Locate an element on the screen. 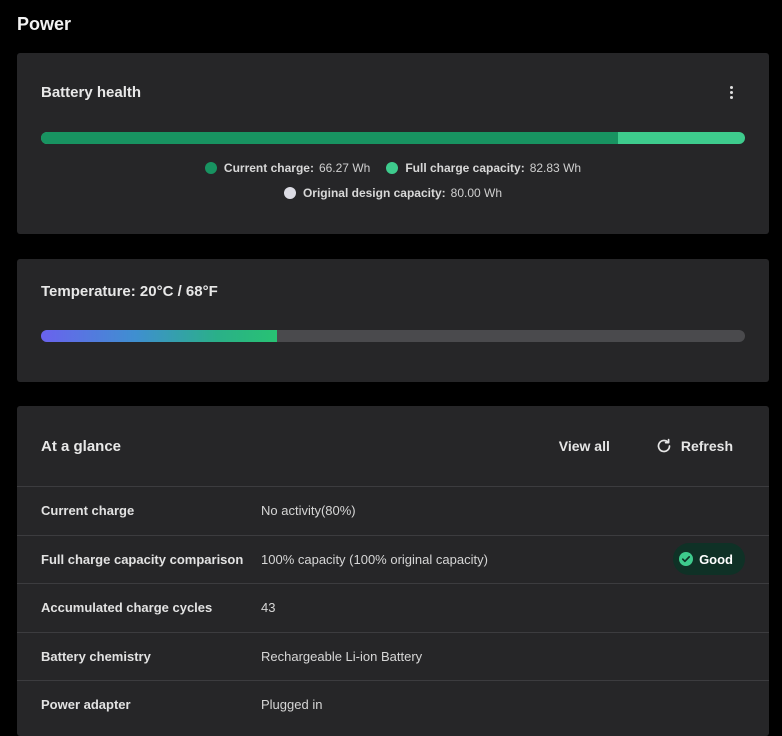 The image size is (782, 736). battery-legend-row: Original design capacity: 80.00 Wh is located at coordinates (393, 193).